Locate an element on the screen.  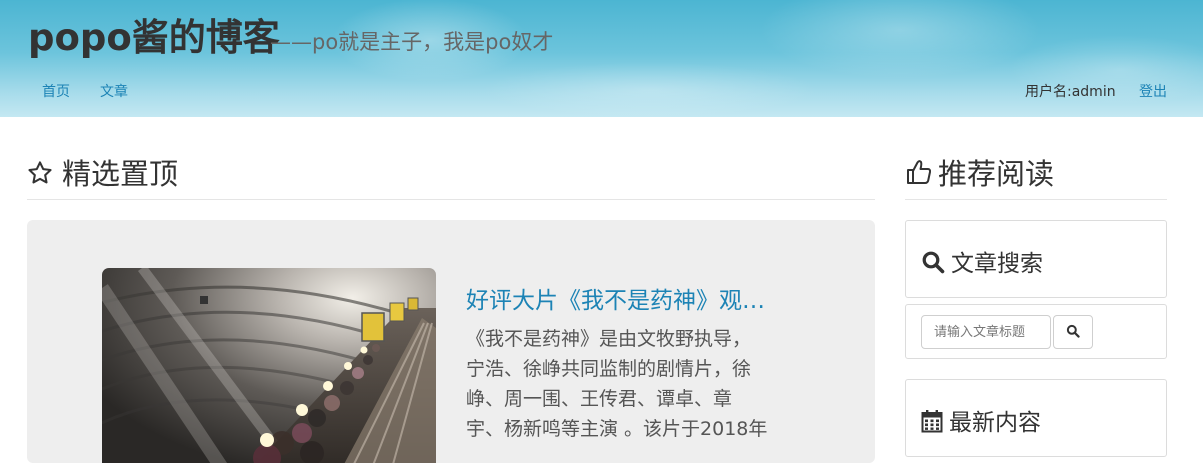
search-panel-header: 文章搜索 is located at coordinates (1036, 259).